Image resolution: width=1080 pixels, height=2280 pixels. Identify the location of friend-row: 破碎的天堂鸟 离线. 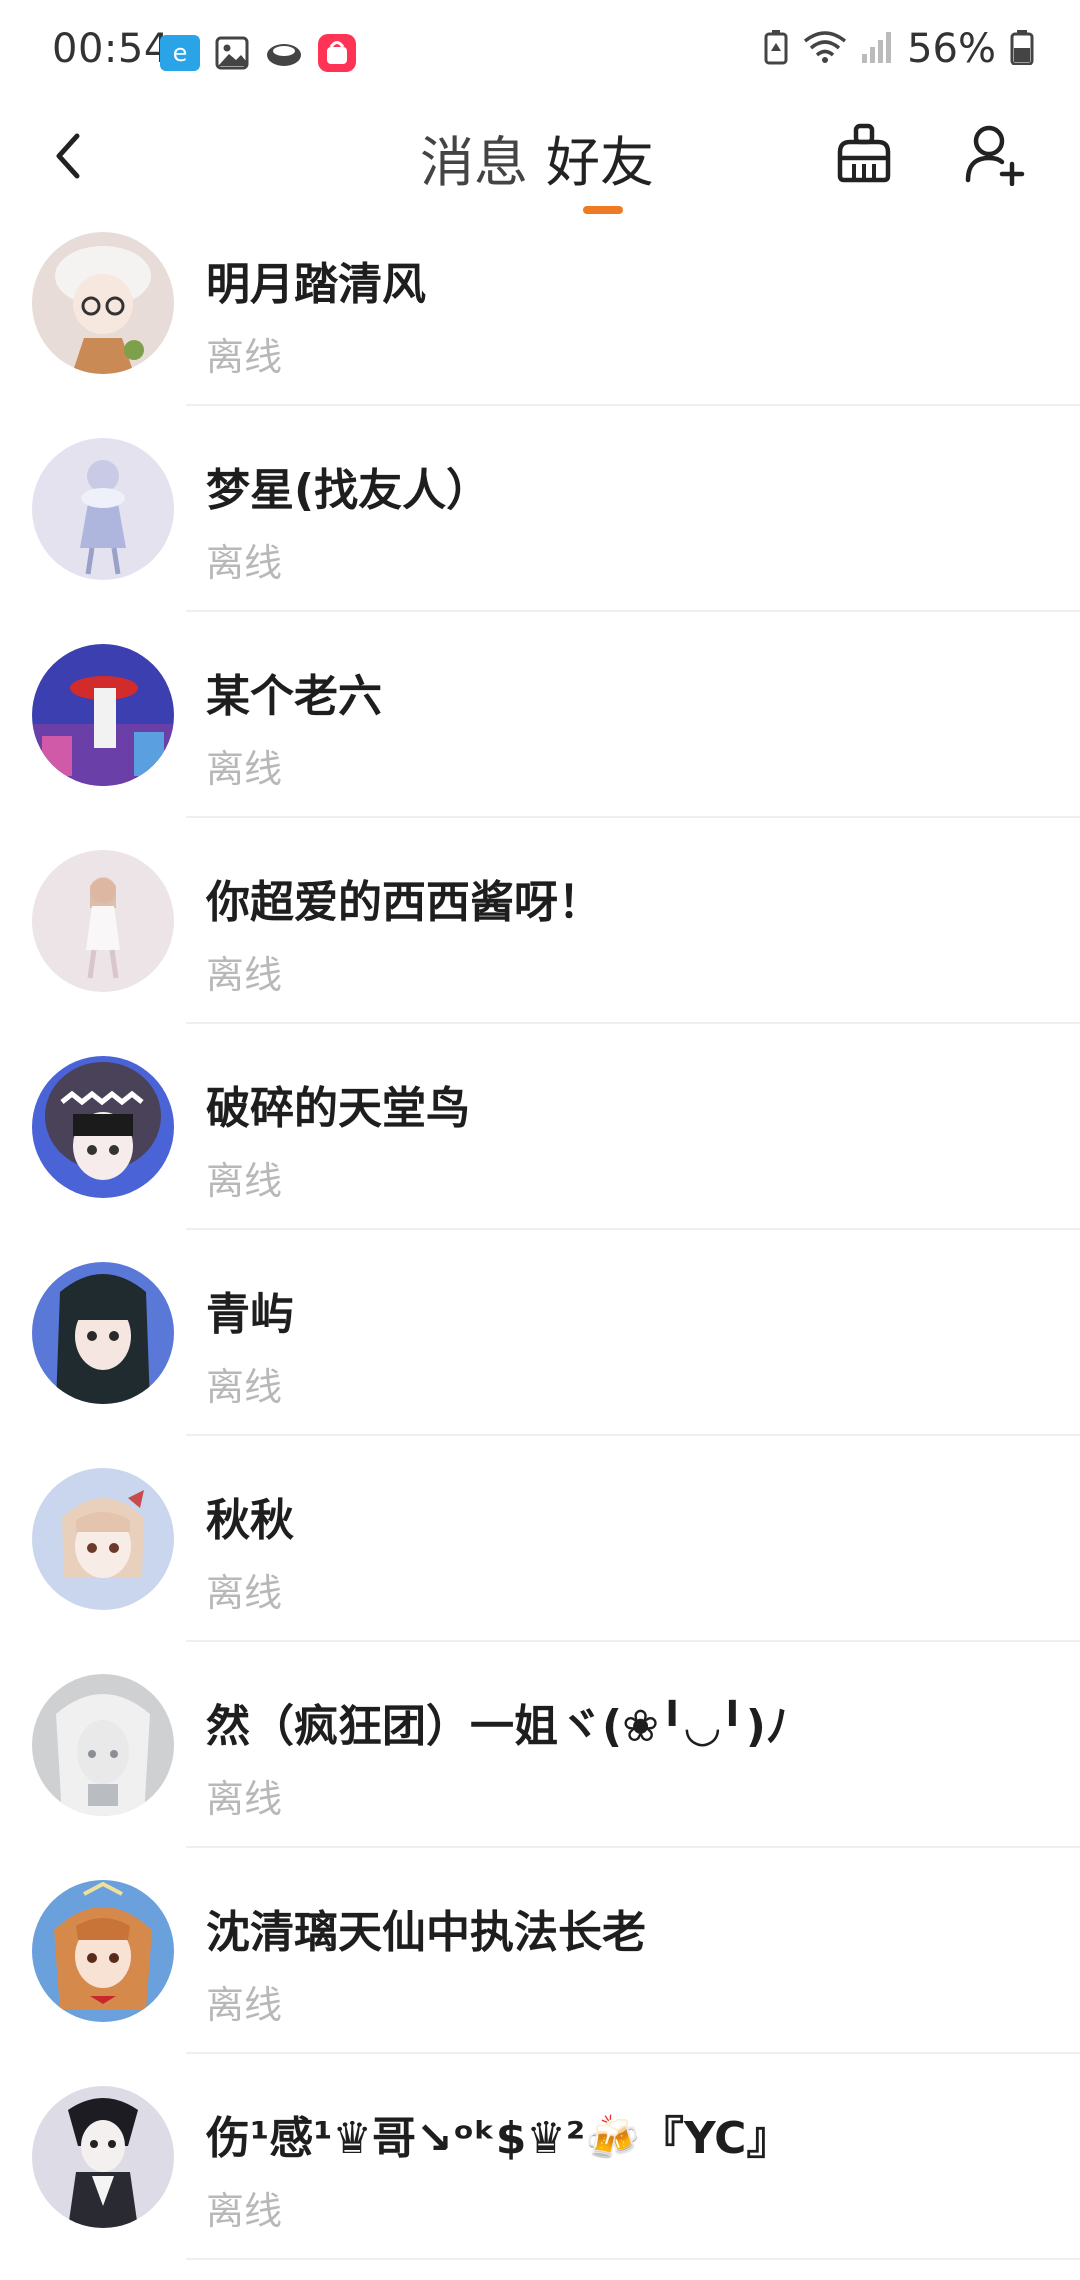
(540, 1149).